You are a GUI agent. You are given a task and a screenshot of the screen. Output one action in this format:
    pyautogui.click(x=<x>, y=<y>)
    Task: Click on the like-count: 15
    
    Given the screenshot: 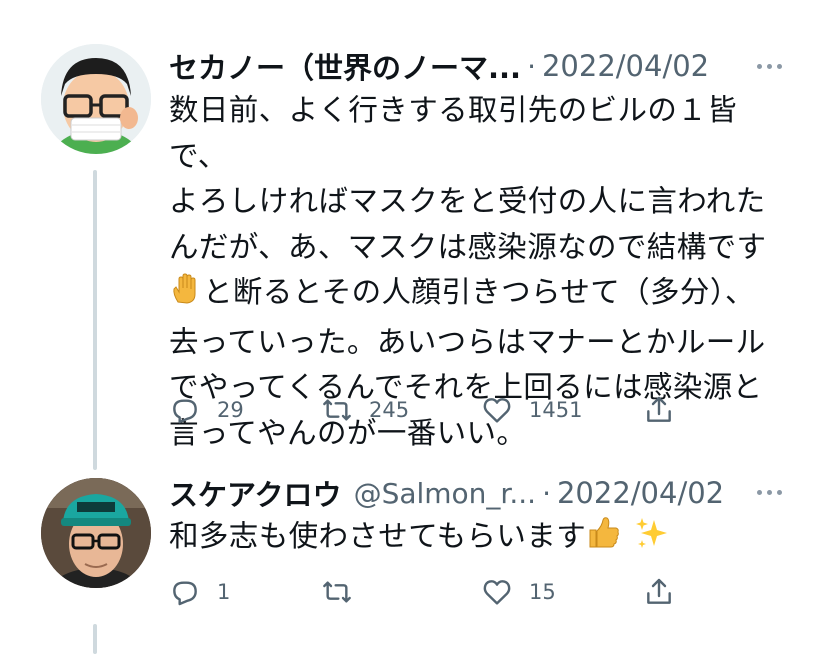 What is the action you would take?
    pyautogui.click(x=542, y=592)
    